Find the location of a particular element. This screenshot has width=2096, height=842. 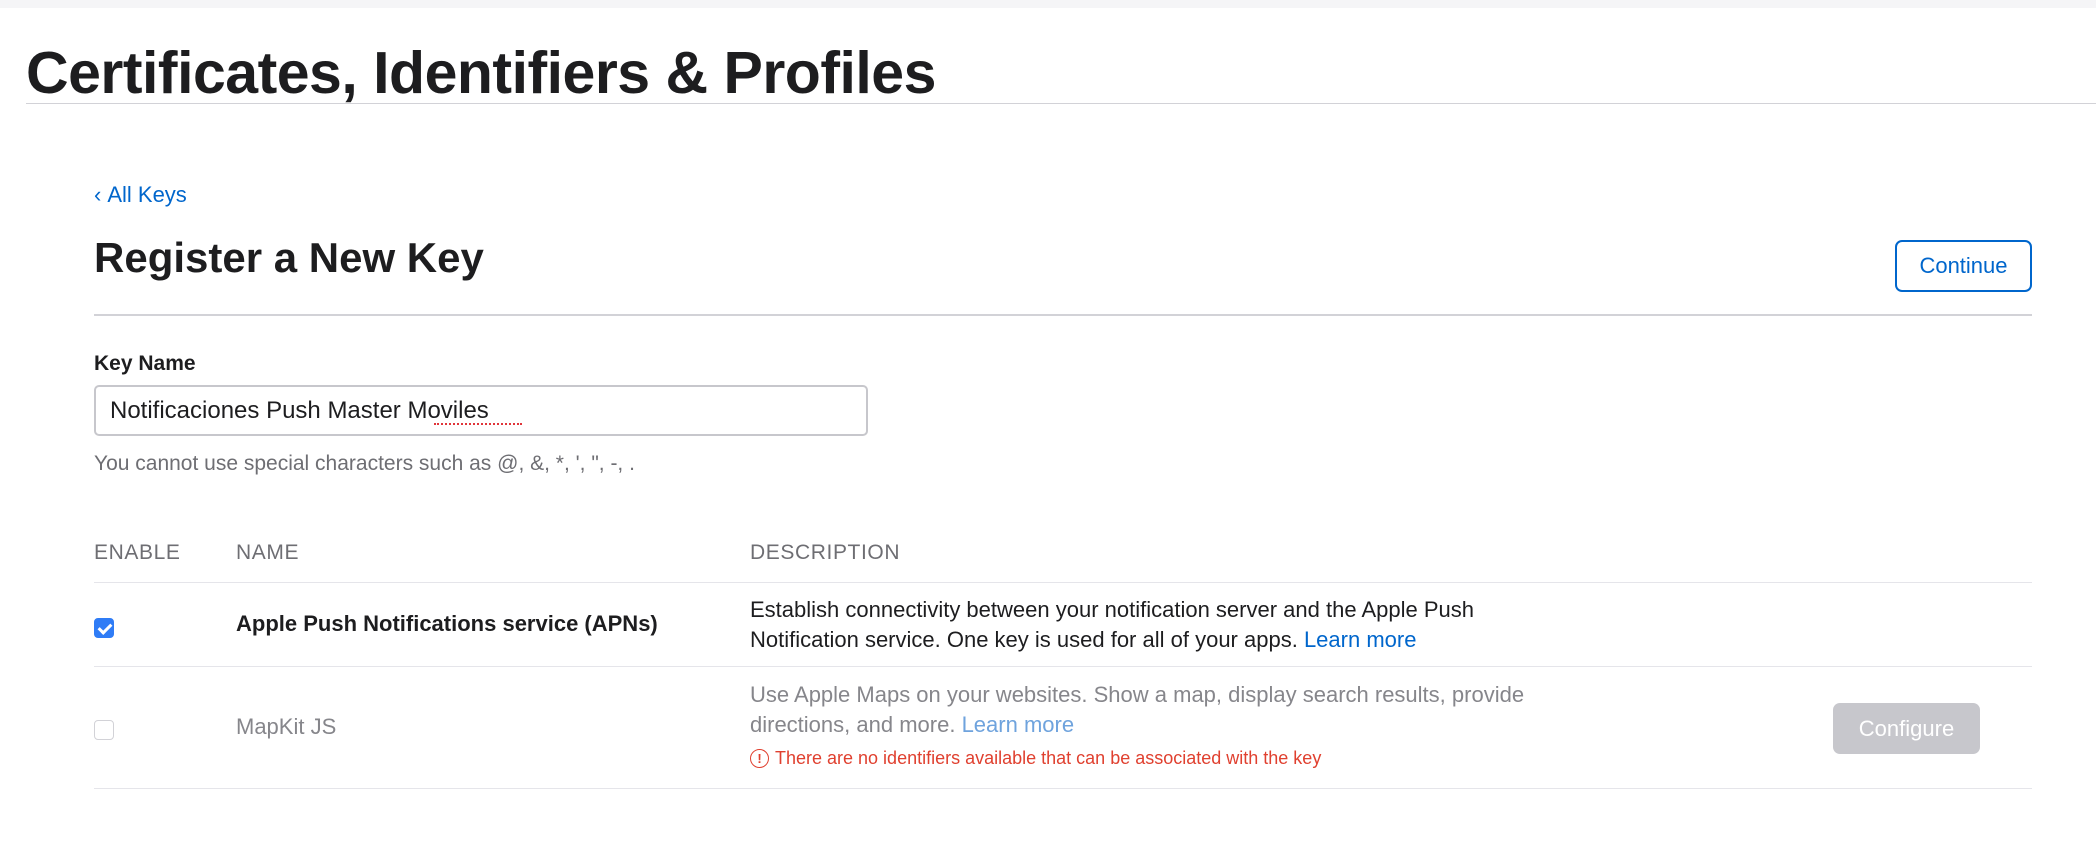

mapkit-enable-checkbox is located at coordinates (104, 730).